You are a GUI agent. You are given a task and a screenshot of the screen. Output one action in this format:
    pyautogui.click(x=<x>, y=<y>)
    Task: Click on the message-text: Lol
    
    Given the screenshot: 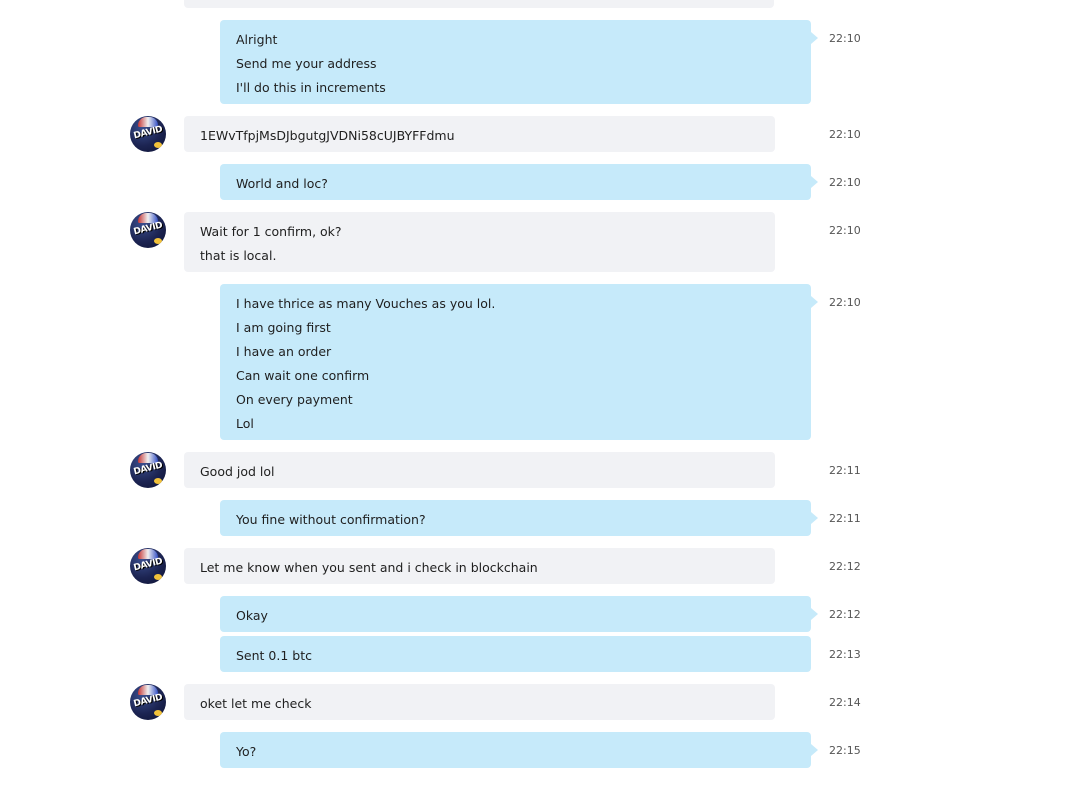 What is the action you would take?
    pyautogui.click(x=245, y=423)
    